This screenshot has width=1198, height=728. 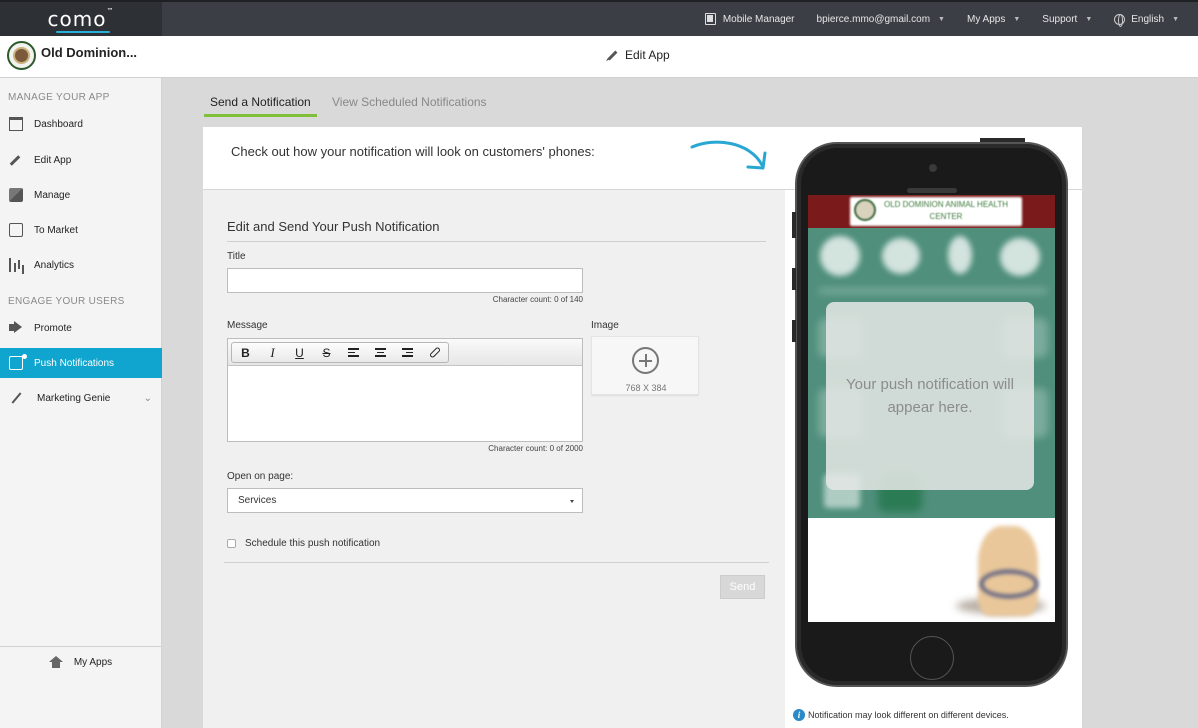 What do you see at coordinates (799, 715) in the screenshot?
I see `info-icon: i` at bounding box center [799, 715].